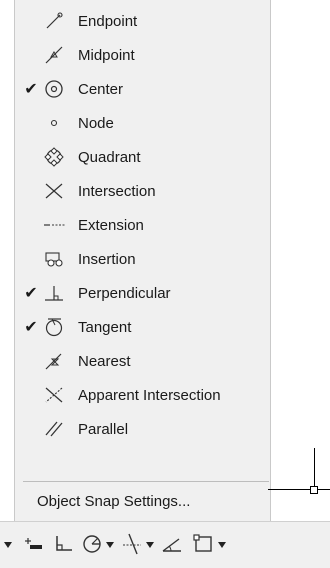  What do you see at coordinates (54, 21) in the screenshot?
I see `endpoint-icon` at bounding box center [54, 21].